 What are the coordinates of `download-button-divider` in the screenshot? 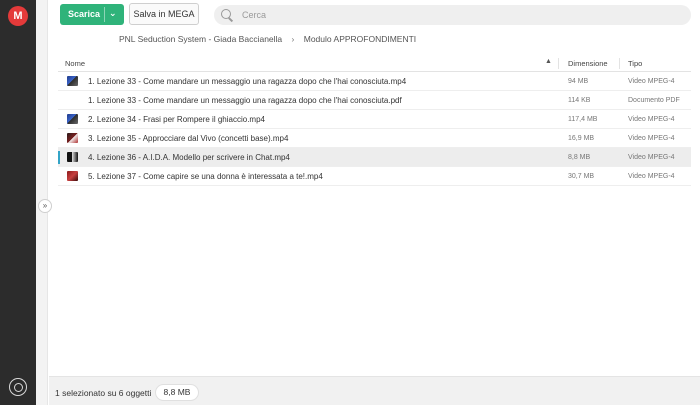 It's located at (104, 14).